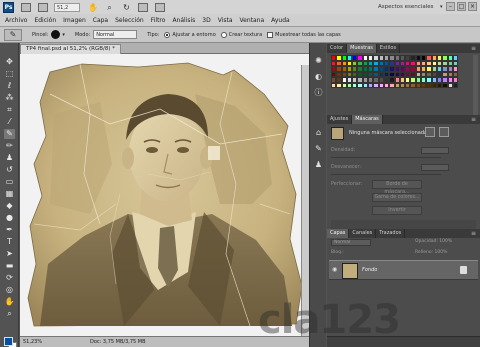  What do you see at coordinates (9, 146) in the screenshot?
I see `brush-tool-icon: ✏` at bounding box center [9, 146].